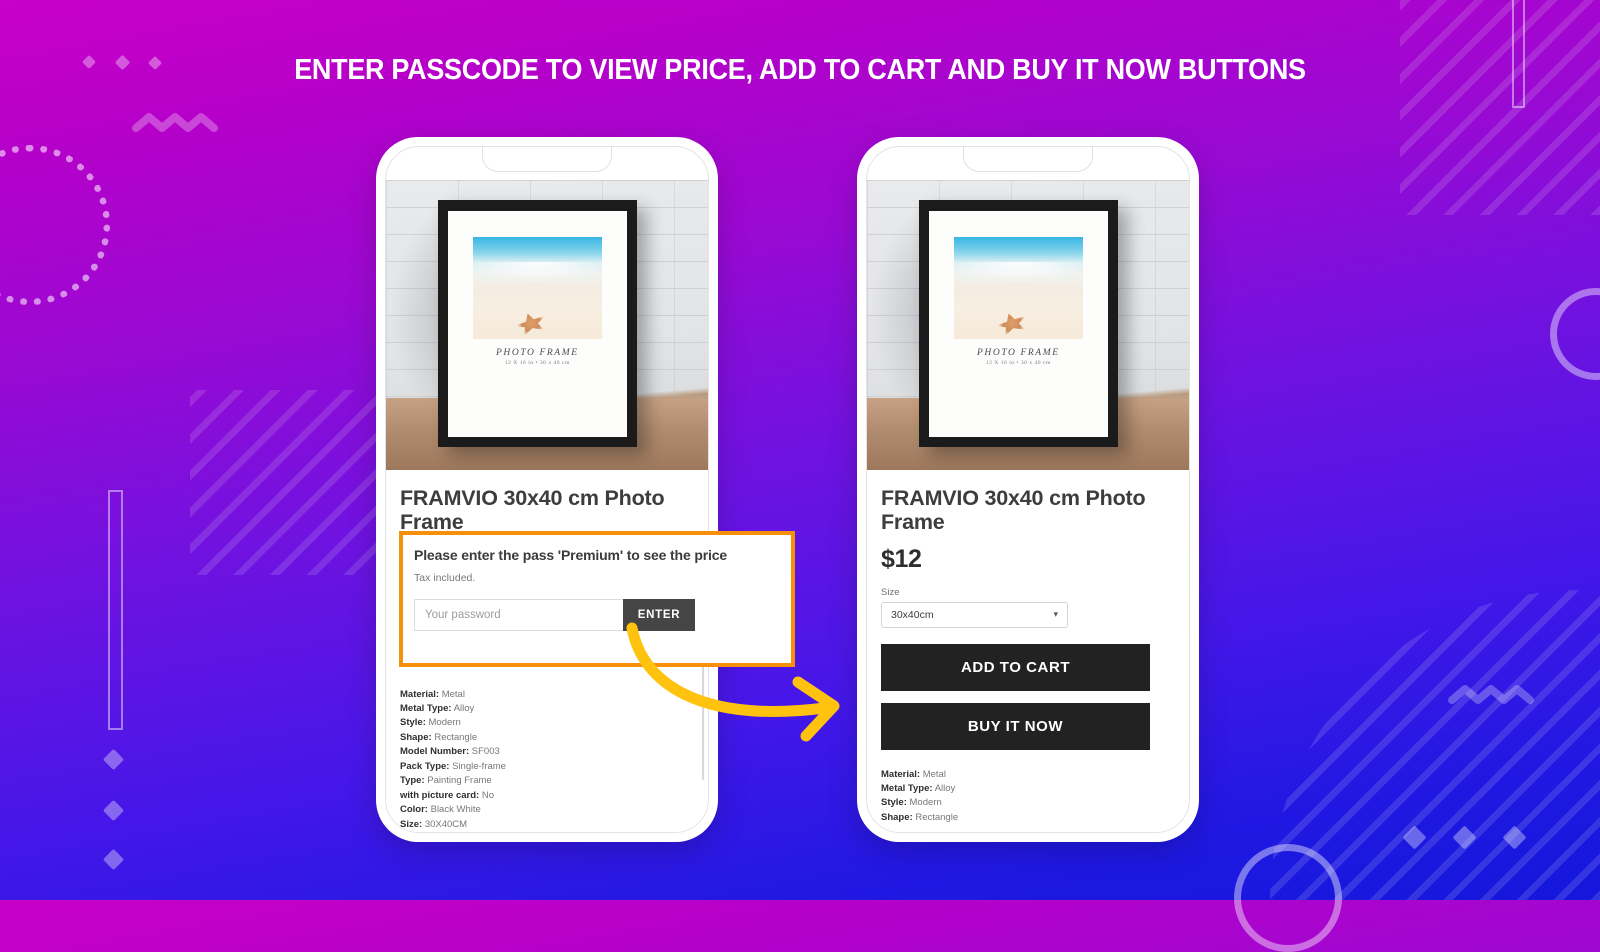 This screenshot has height=952, width=1600. What do you see at coordinates (1288, 898) in the screenshot?
I see `ring-decoration-bottom` at bounding box center [1288, 898].